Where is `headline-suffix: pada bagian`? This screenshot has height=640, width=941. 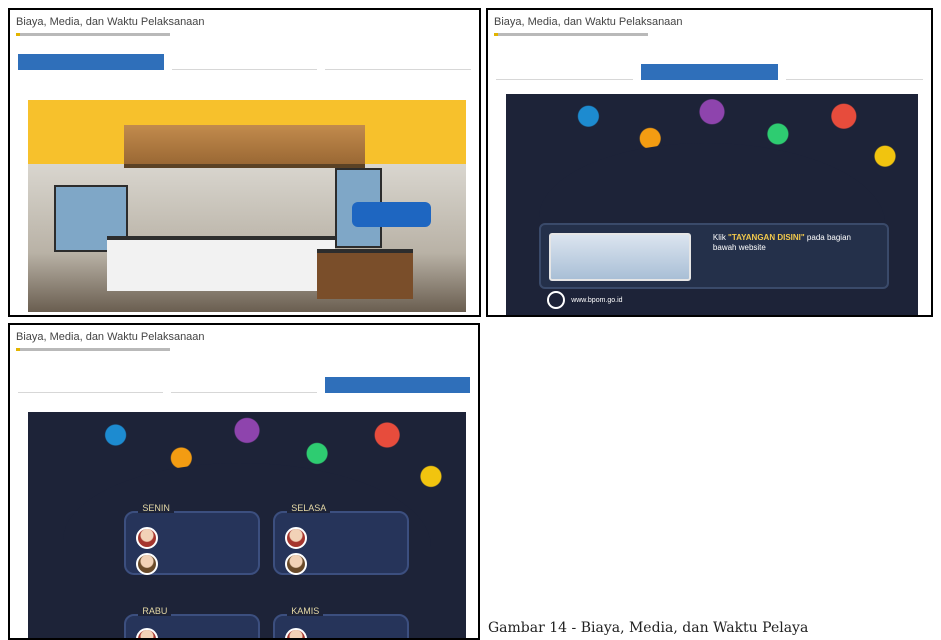 headline-suffix: pada bagian is located at coordinates (828, 238).